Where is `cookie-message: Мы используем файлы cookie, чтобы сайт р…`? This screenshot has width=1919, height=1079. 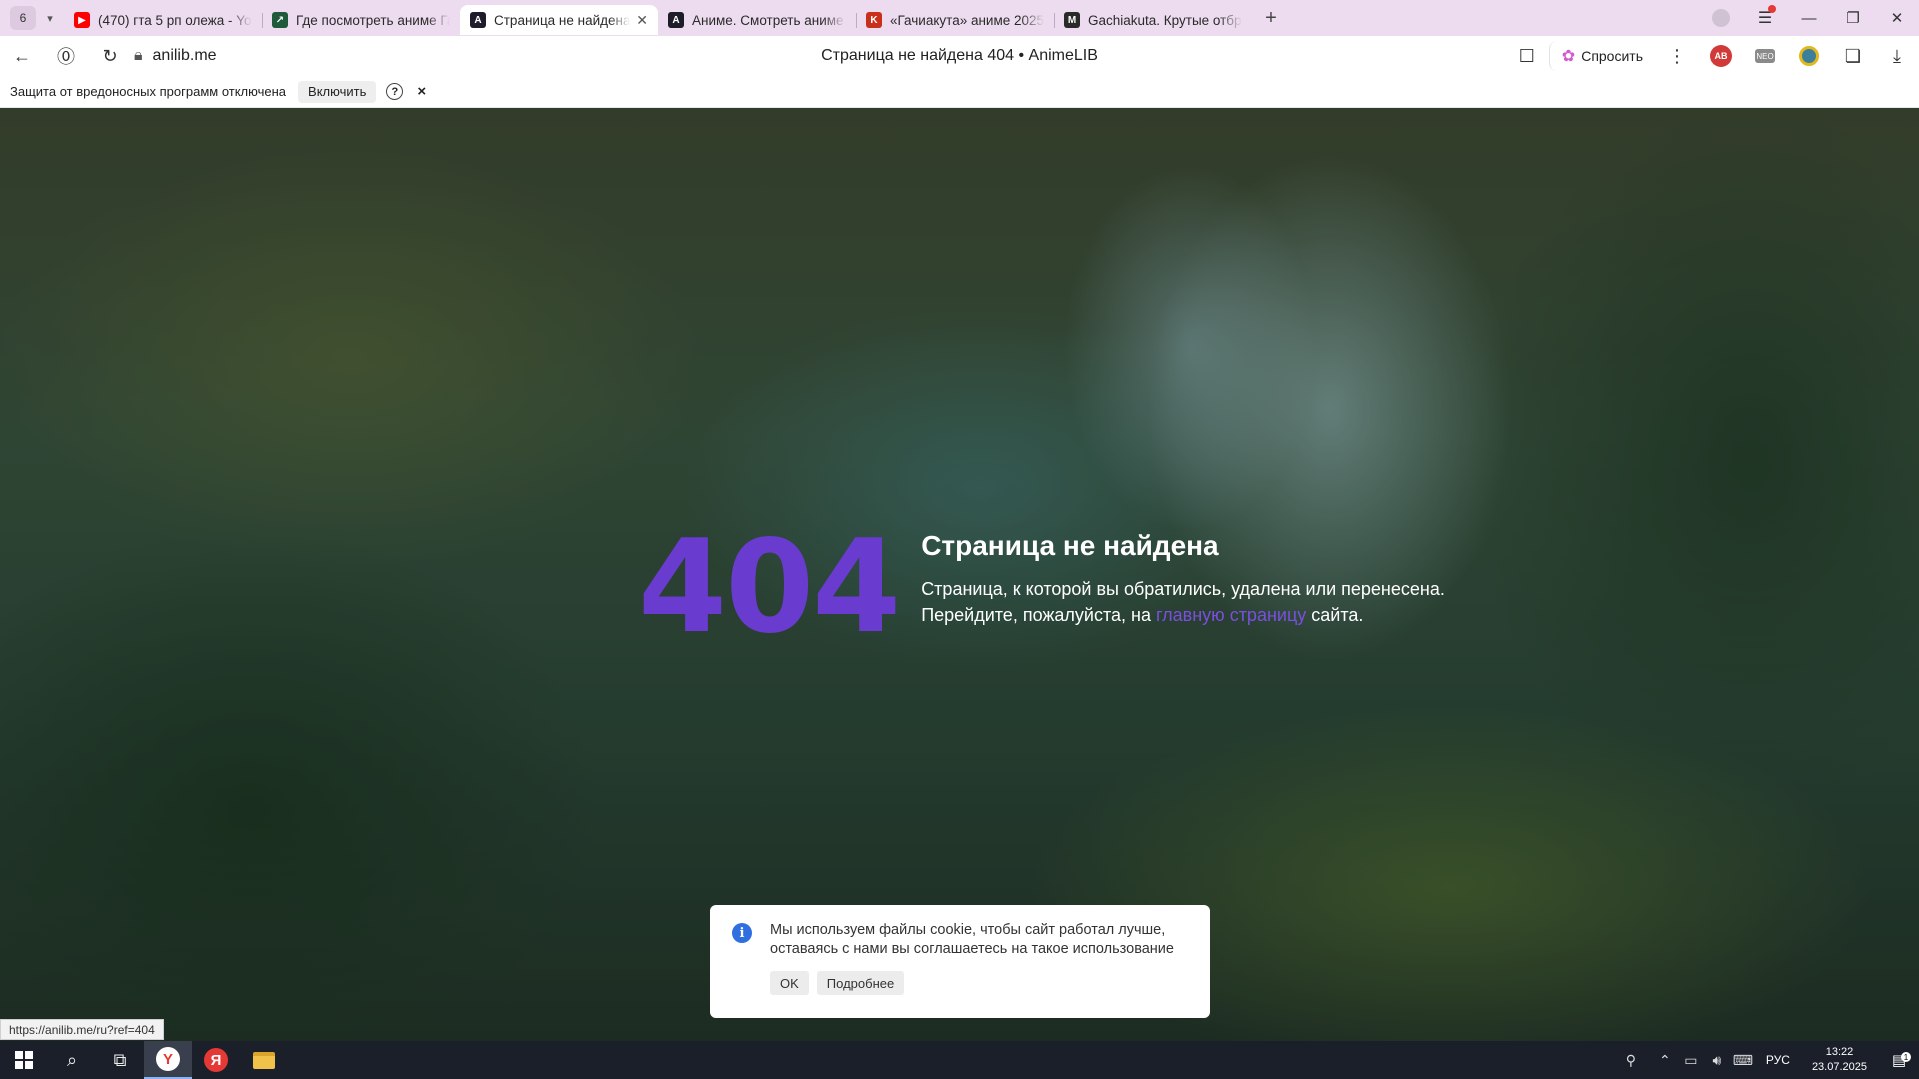 cookie-message: Мы используем файлы cookie, чтобы сайт р… is located at coordinates (972, 939).